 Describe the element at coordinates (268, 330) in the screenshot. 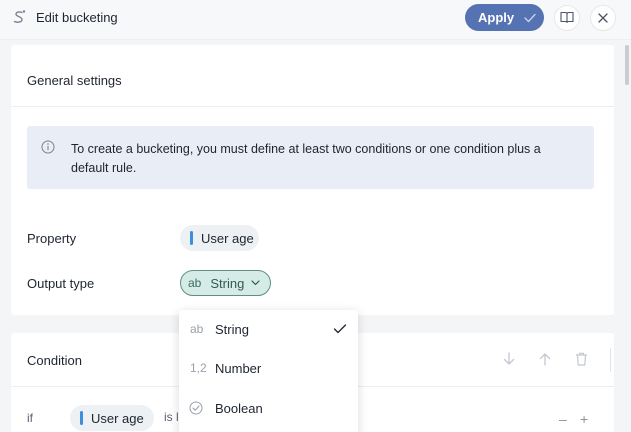

I see `dropdown-option-string: ab String` at that location.